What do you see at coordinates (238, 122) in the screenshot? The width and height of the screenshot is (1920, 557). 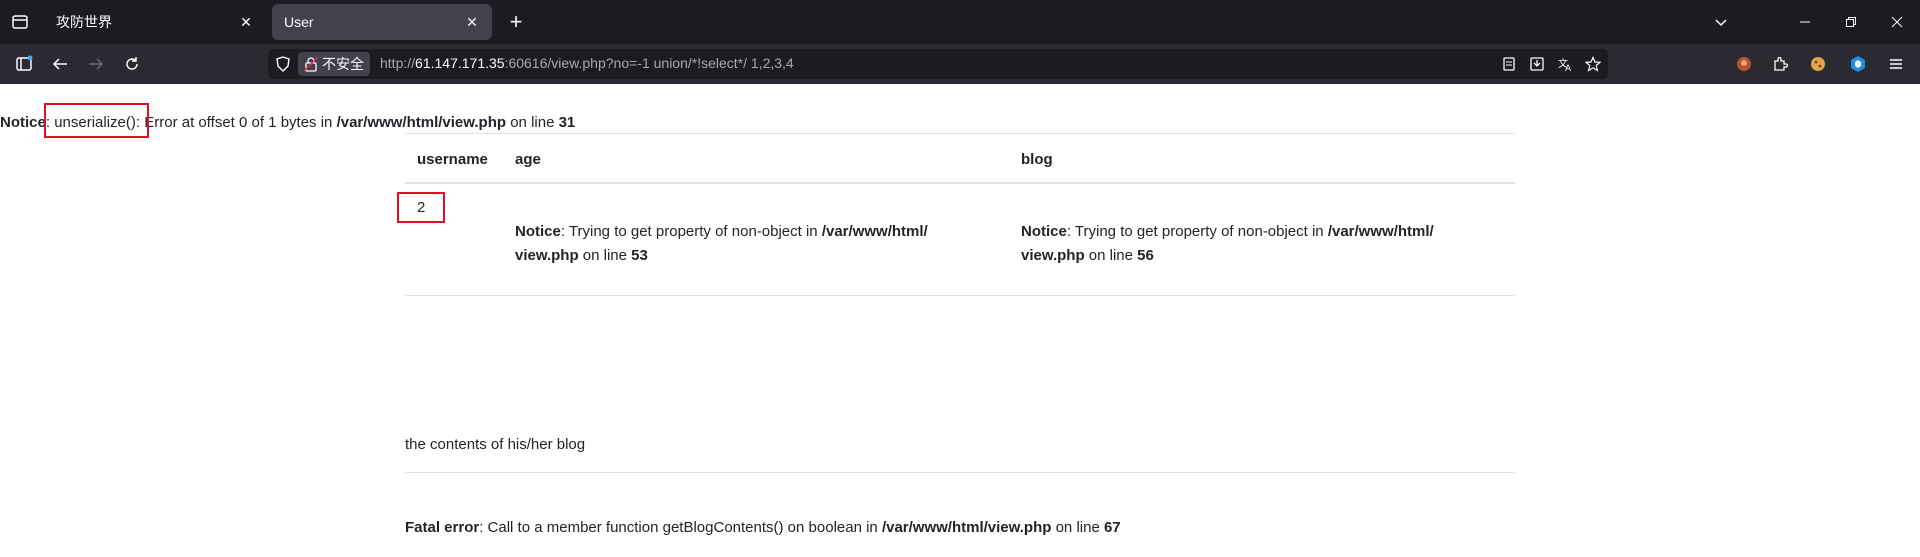 I see `notice-message: Error at offset 0 of 1 bytes in` at bounding box center [238, 122].